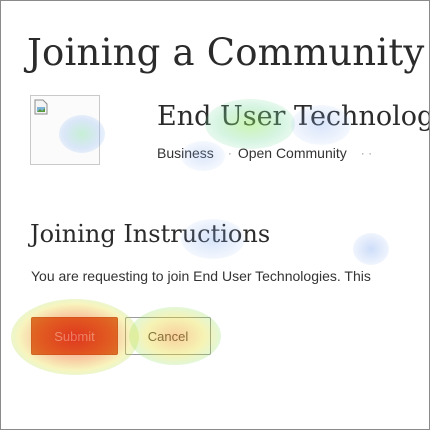  I want to click on page-title: Joining a Community, so click(226, 52).